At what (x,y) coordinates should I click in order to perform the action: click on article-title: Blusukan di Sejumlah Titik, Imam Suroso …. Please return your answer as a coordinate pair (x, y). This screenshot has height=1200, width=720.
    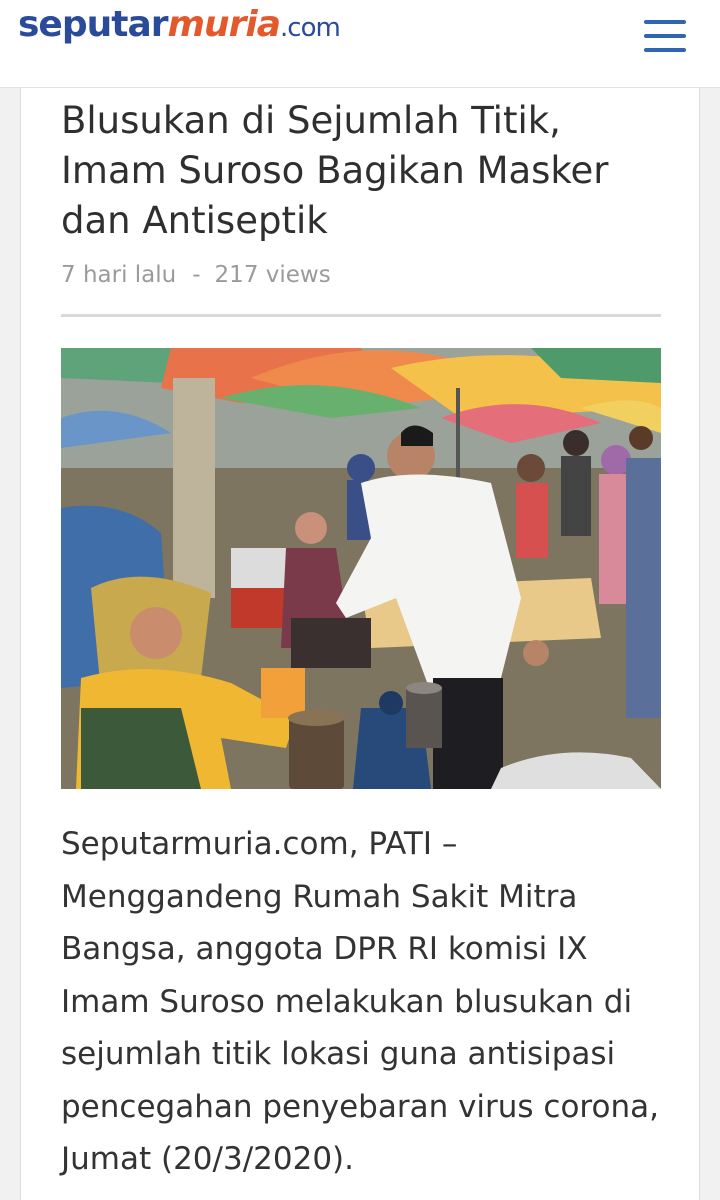
    Looking at the image, I should click on (335, 170).